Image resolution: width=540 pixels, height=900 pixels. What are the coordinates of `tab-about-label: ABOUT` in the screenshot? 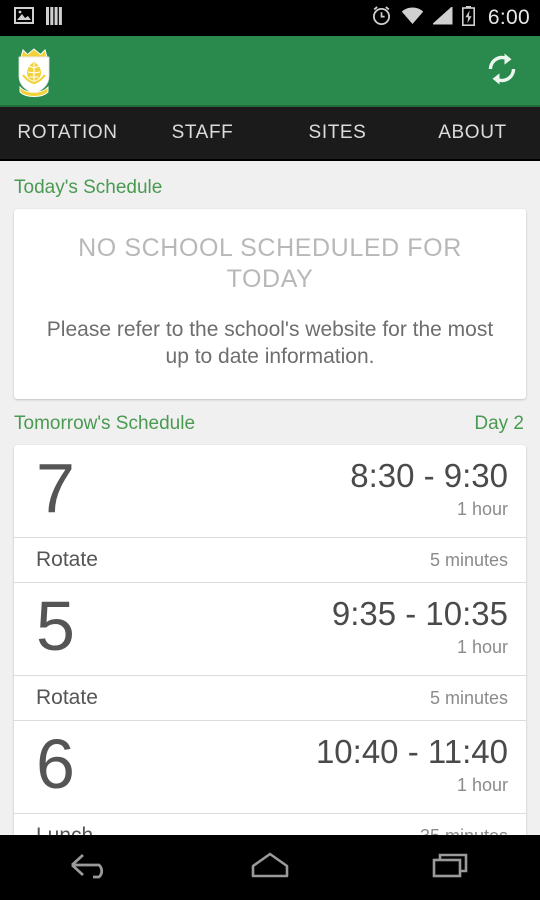 It's located at (472, 132).